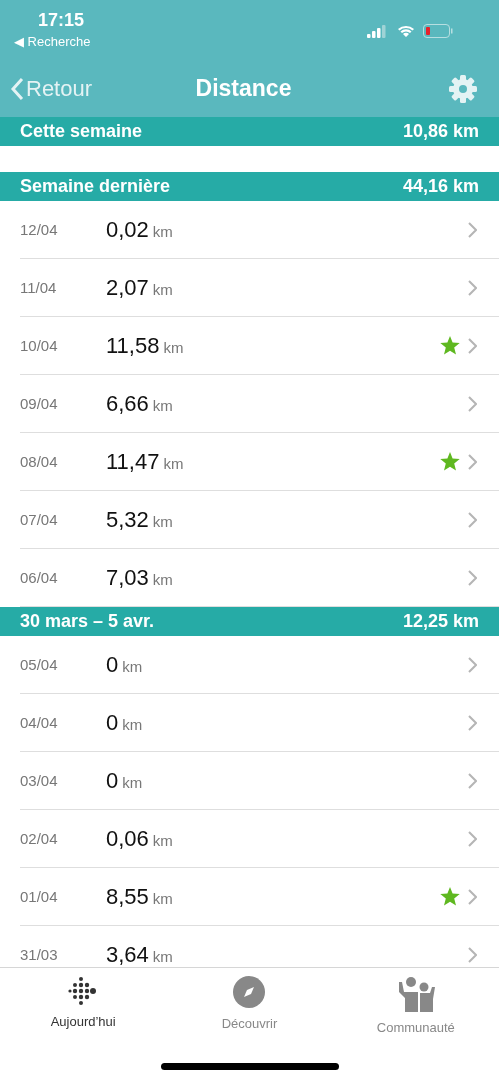 The height and width of the screenshot is (1080, 499). Describe the element at coordinates (39, 229) in the screenshot. I see `day-date: 12/04` at that location.